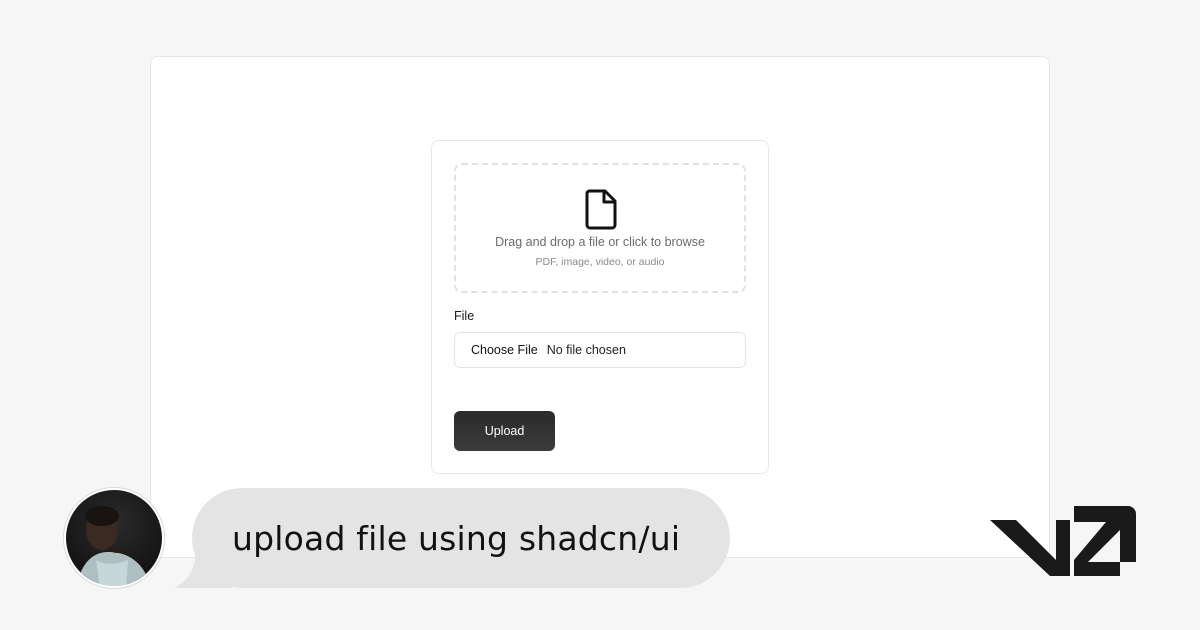 The width and height of the screenshot is (1200, 630). I want to click on dropzone-hint: PDF, image, video, or audio, so click(600, 262).